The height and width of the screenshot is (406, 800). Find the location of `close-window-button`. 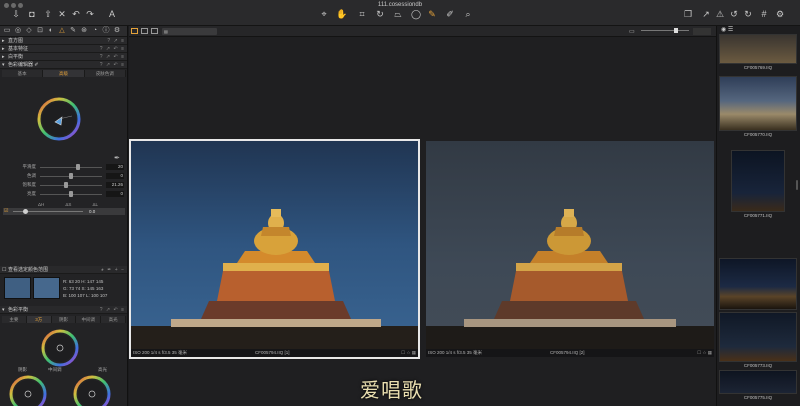

close-window-button is located at coordinates (6, 5).